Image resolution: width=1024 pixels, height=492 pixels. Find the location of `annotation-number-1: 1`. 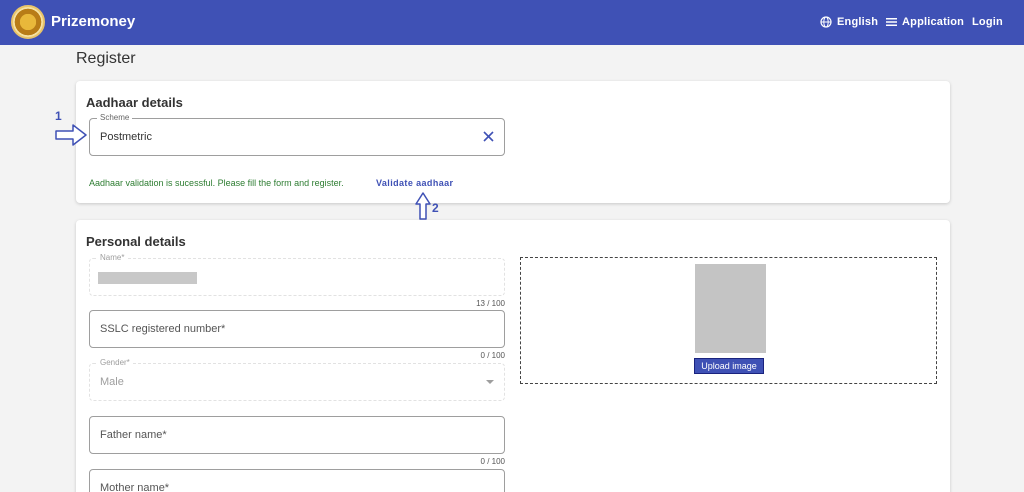

annotation-number-1: 1 is located at coordinates (58, 116).